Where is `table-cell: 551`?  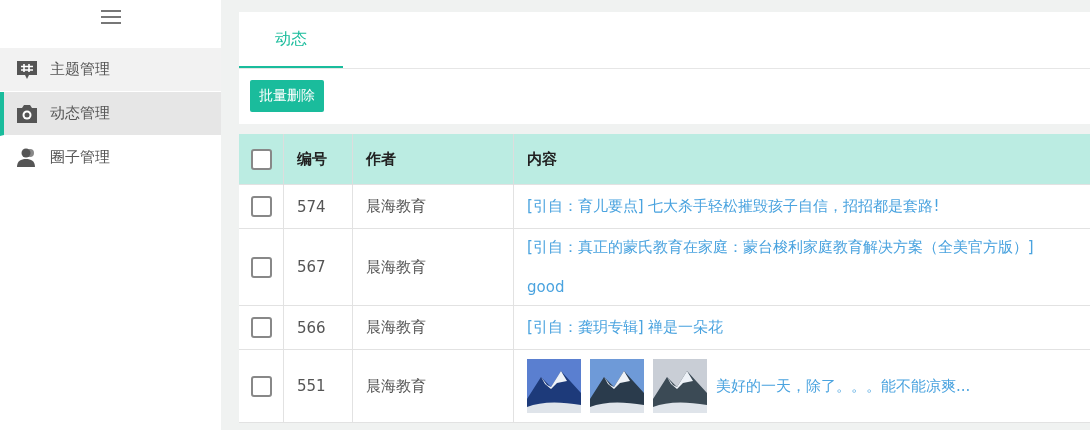 table-cell: 551 is located at coordinates (311, 386).